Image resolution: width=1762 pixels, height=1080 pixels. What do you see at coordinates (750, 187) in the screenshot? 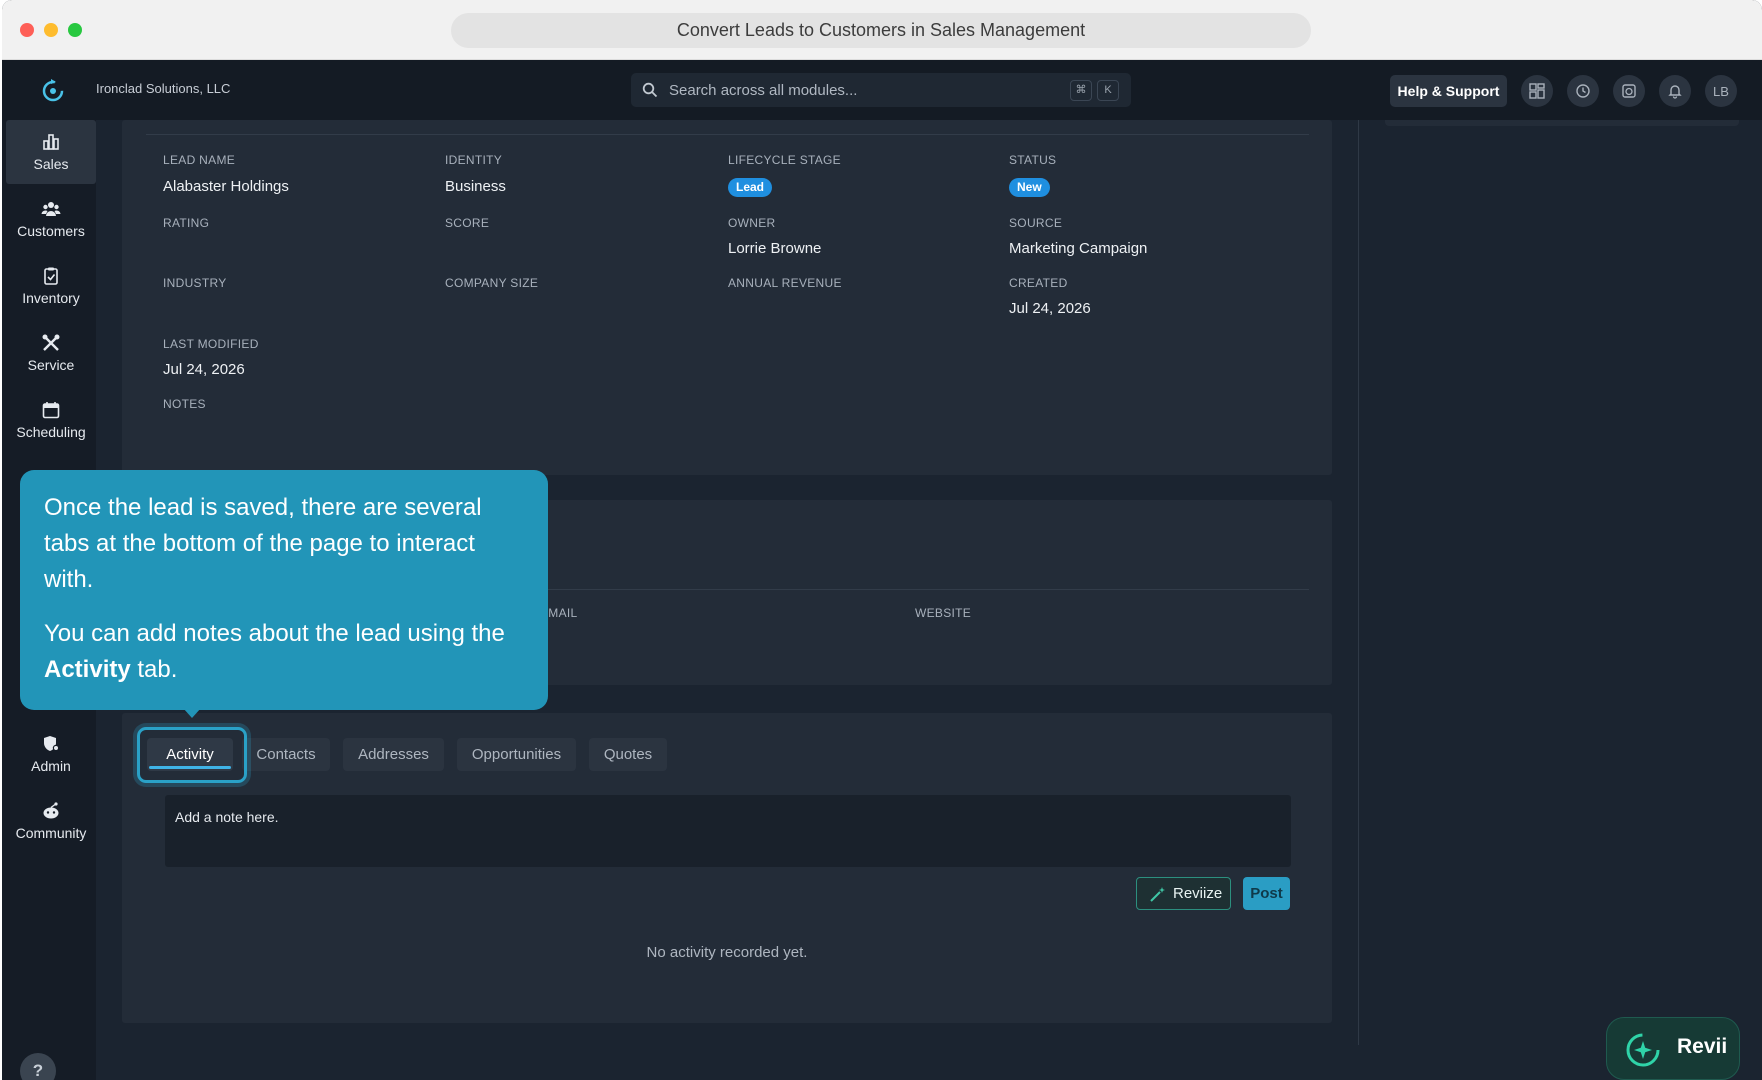
I see `lifecycle-stage-badge: Lead` at bounding box center [750, 187].